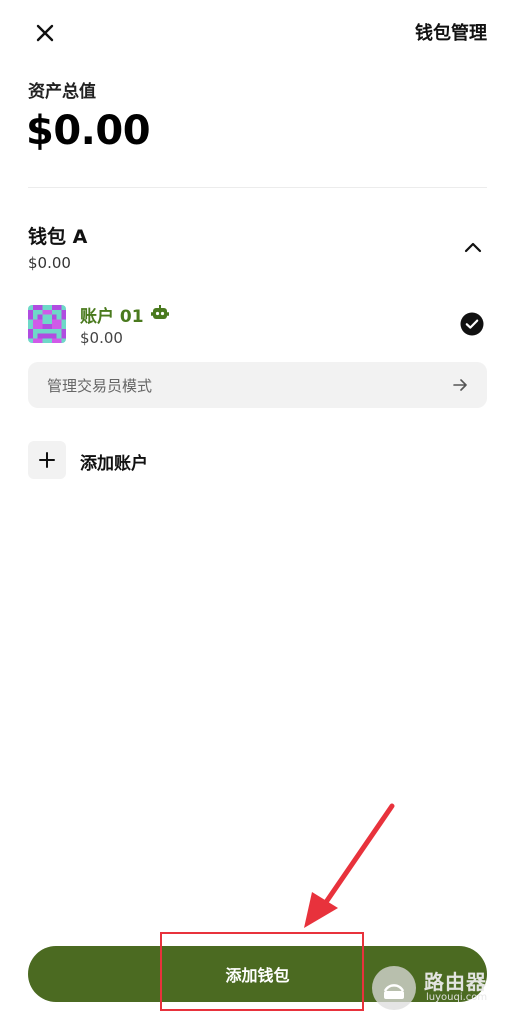 Image resolution: width=513 pixels, height=1032 pixels. Describe the element at coordinates (472, 324) in the screenshot. I see `check-circle-icon` at that location.